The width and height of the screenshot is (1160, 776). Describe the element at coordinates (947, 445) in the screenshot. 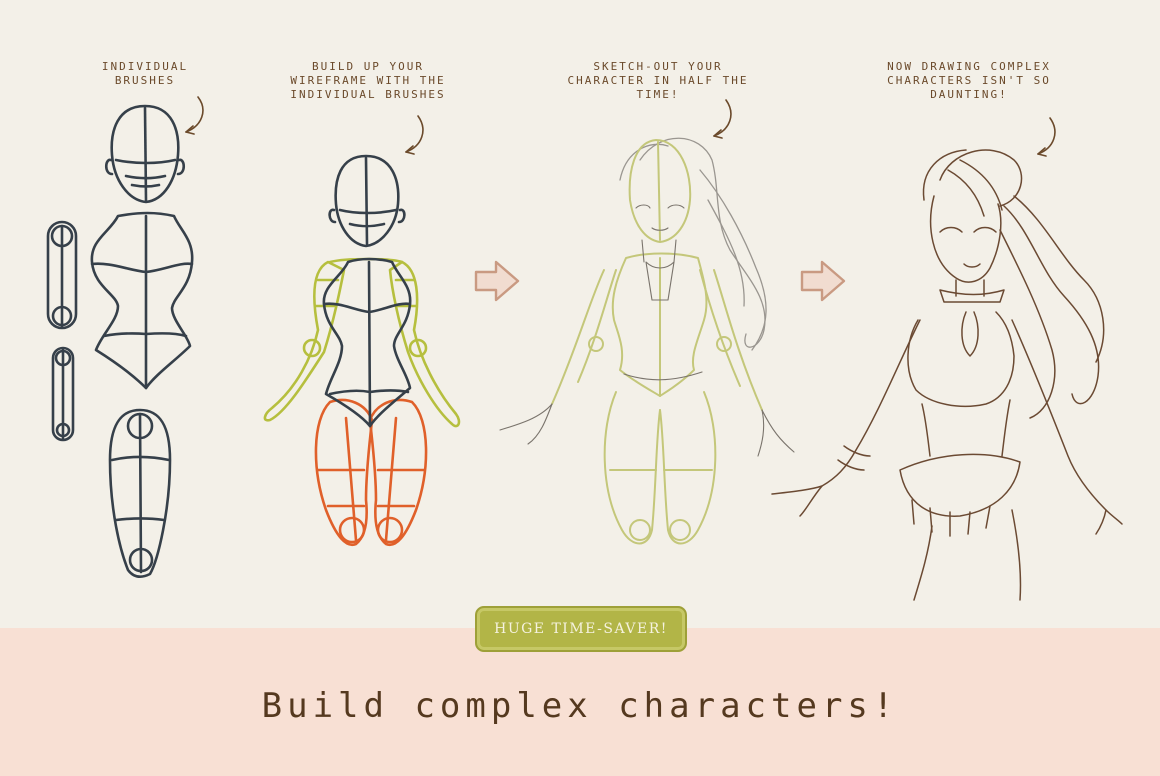

I see `finished-body` at that location.